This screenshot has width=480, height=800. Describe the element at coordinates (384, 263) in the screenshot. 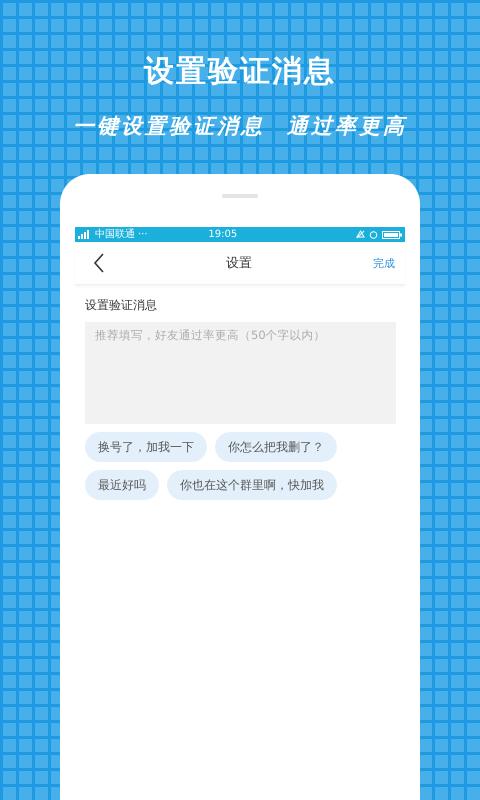

I see `done-button: 完成` at that location.